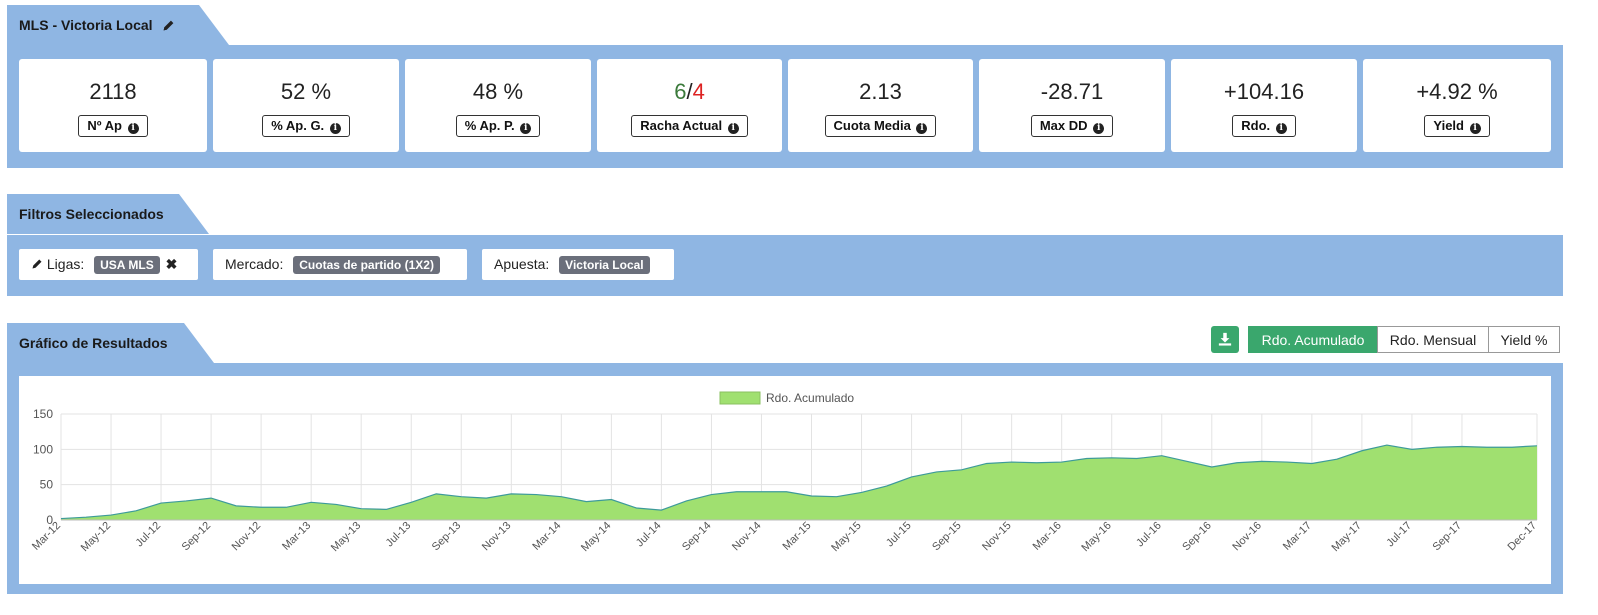 This screenshot has height=615, width=1598. What do you see at coordinates (689, 91) in the screenshot?
I see `stat-value: 6/4` at bounding box center [689, 91].